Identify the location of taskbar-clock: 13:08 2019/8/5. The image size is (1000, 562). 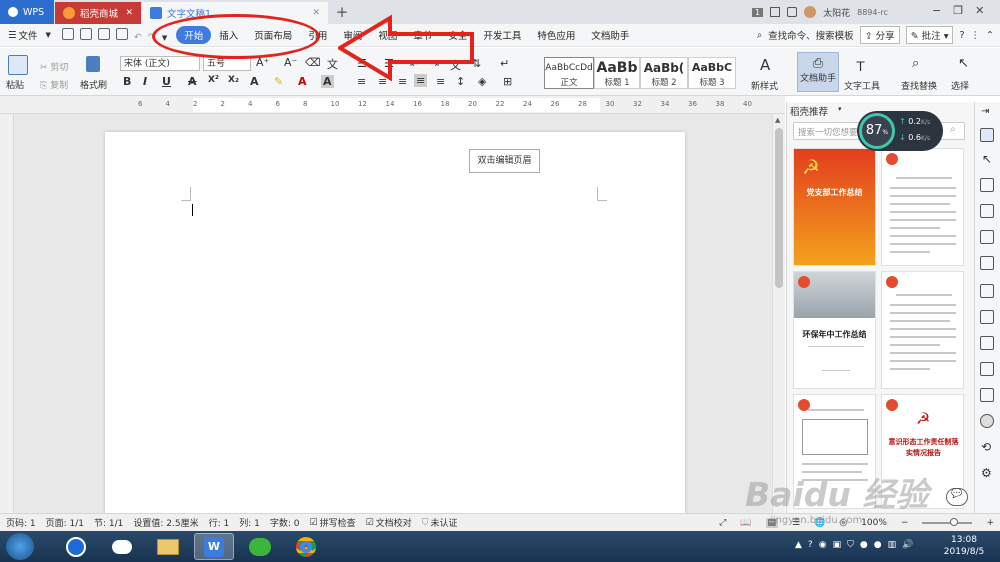
(964, 546).